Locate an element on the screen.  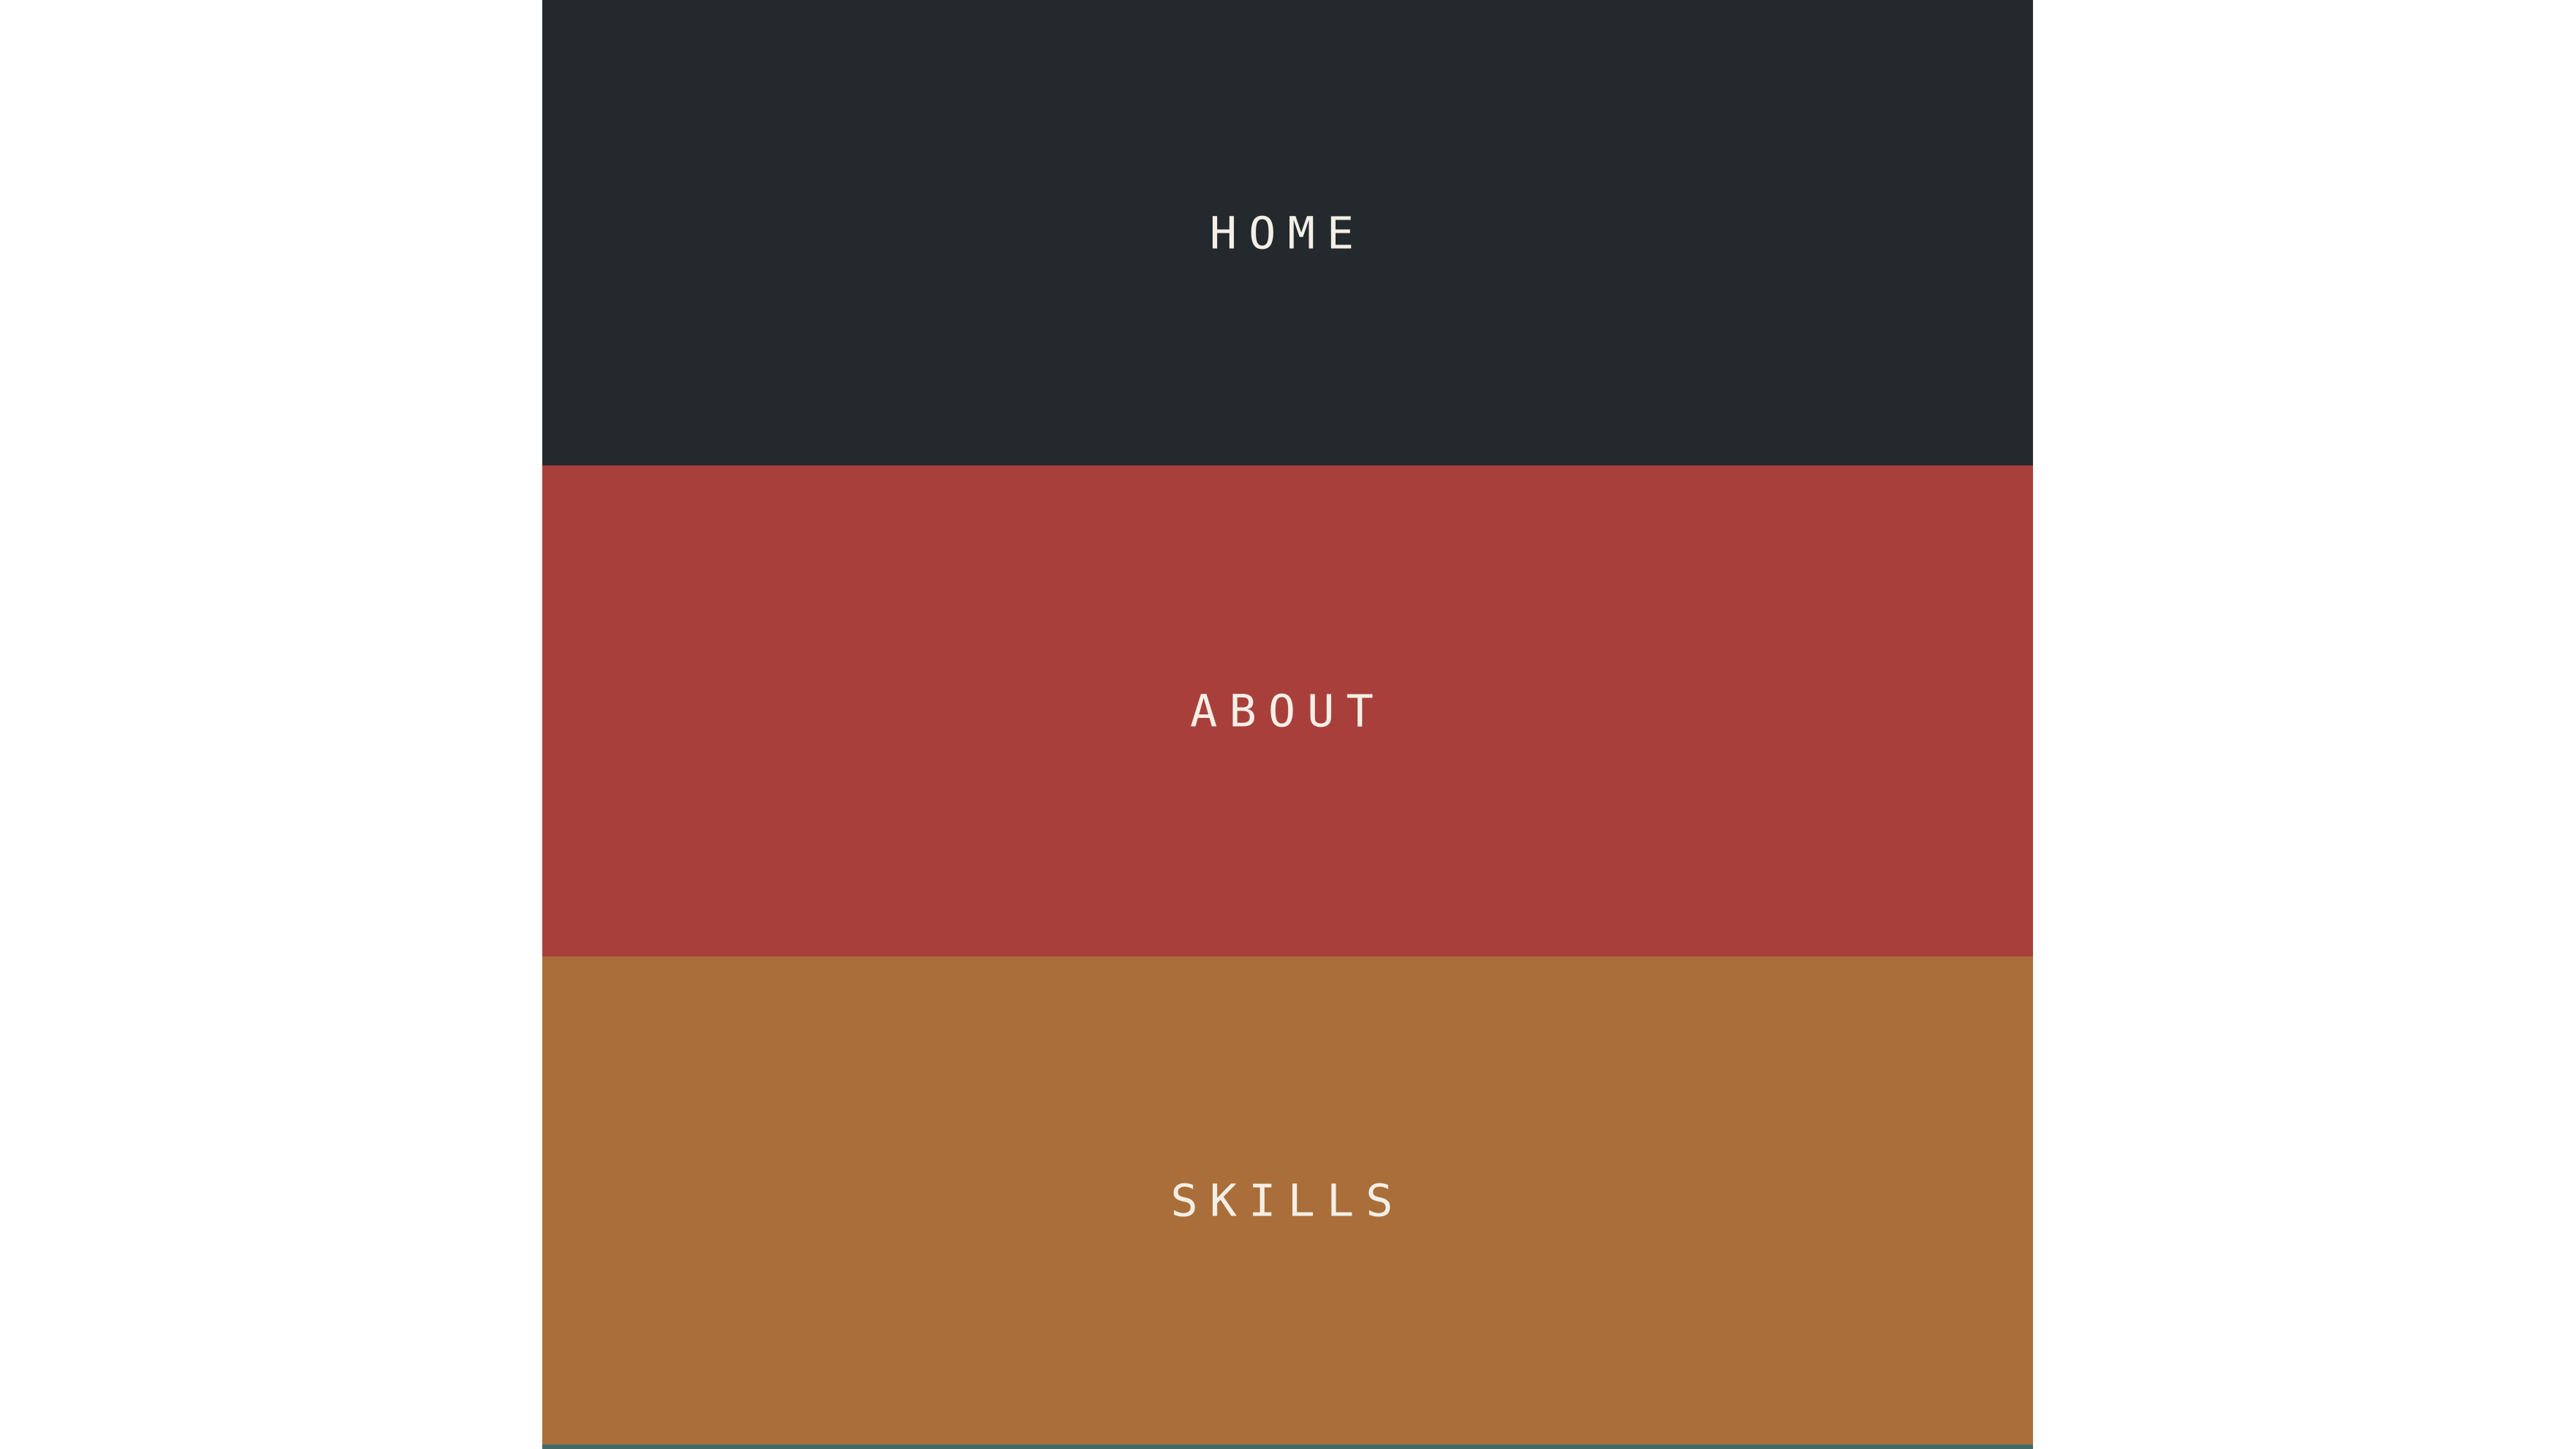
menu-item-about-label: ABOUT is located at coordinates (1287, 711).